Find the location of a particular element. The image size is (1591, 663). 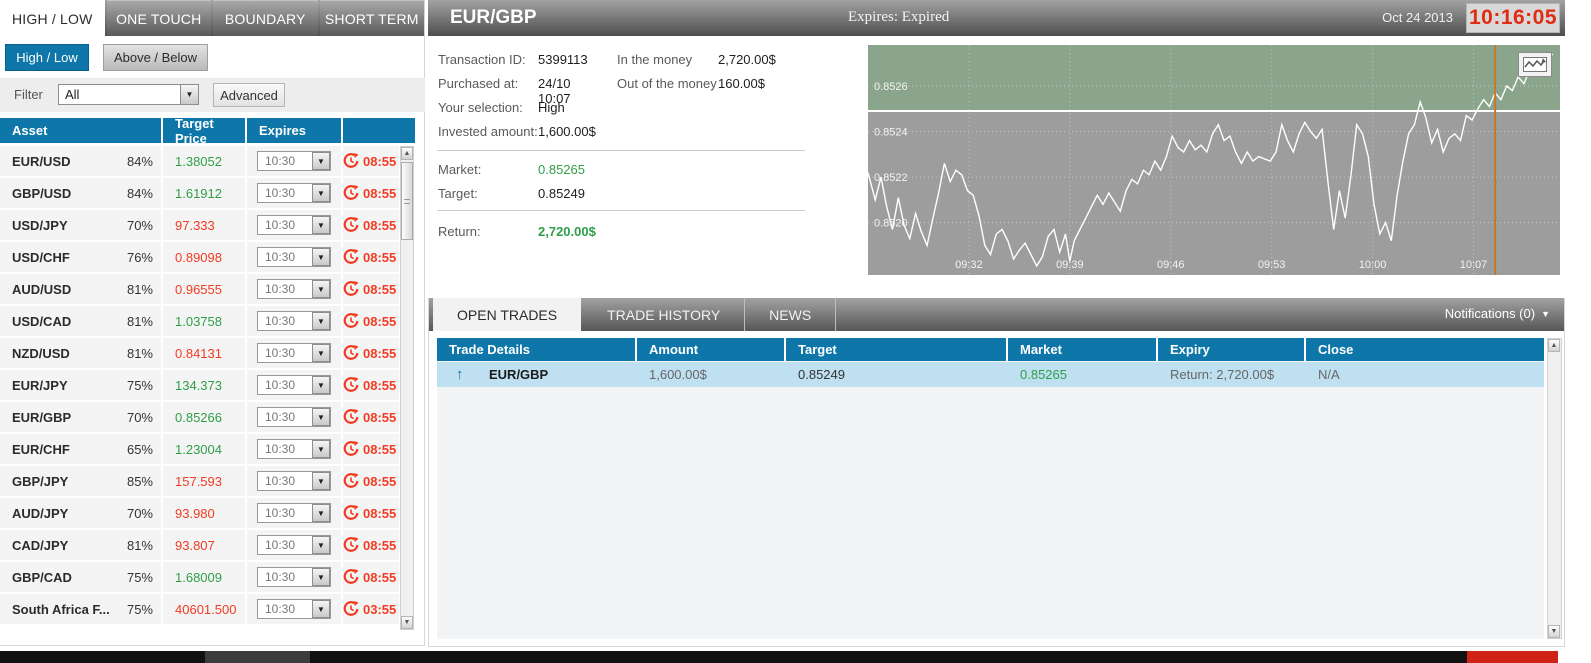

asset-row: CAD/JPY 81% 93.807 10:30 ▼ 08:55 is located at coordinates (199, 545).